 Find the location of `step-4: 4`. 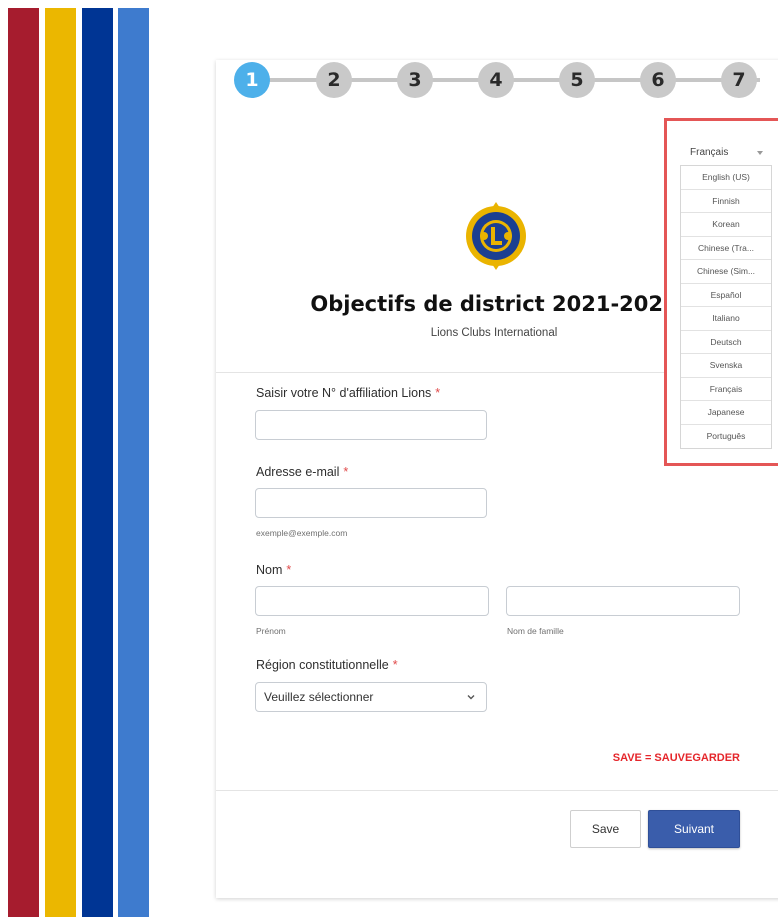

step-4: 4 is located at coordinates (496, 80).